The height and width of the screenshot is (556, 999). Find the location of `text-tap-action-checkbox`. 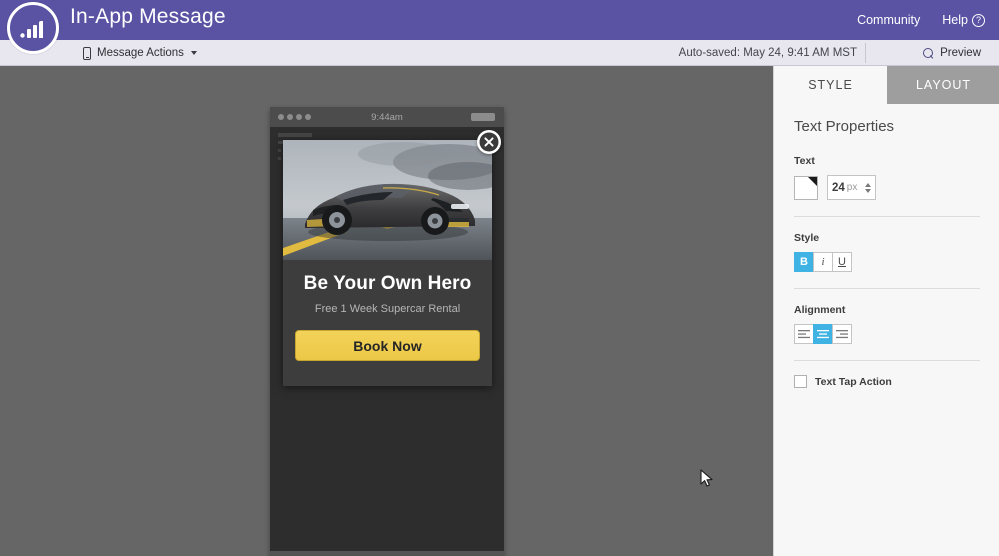

text-tap-action-checkbox is located at coordinates (800, 381).